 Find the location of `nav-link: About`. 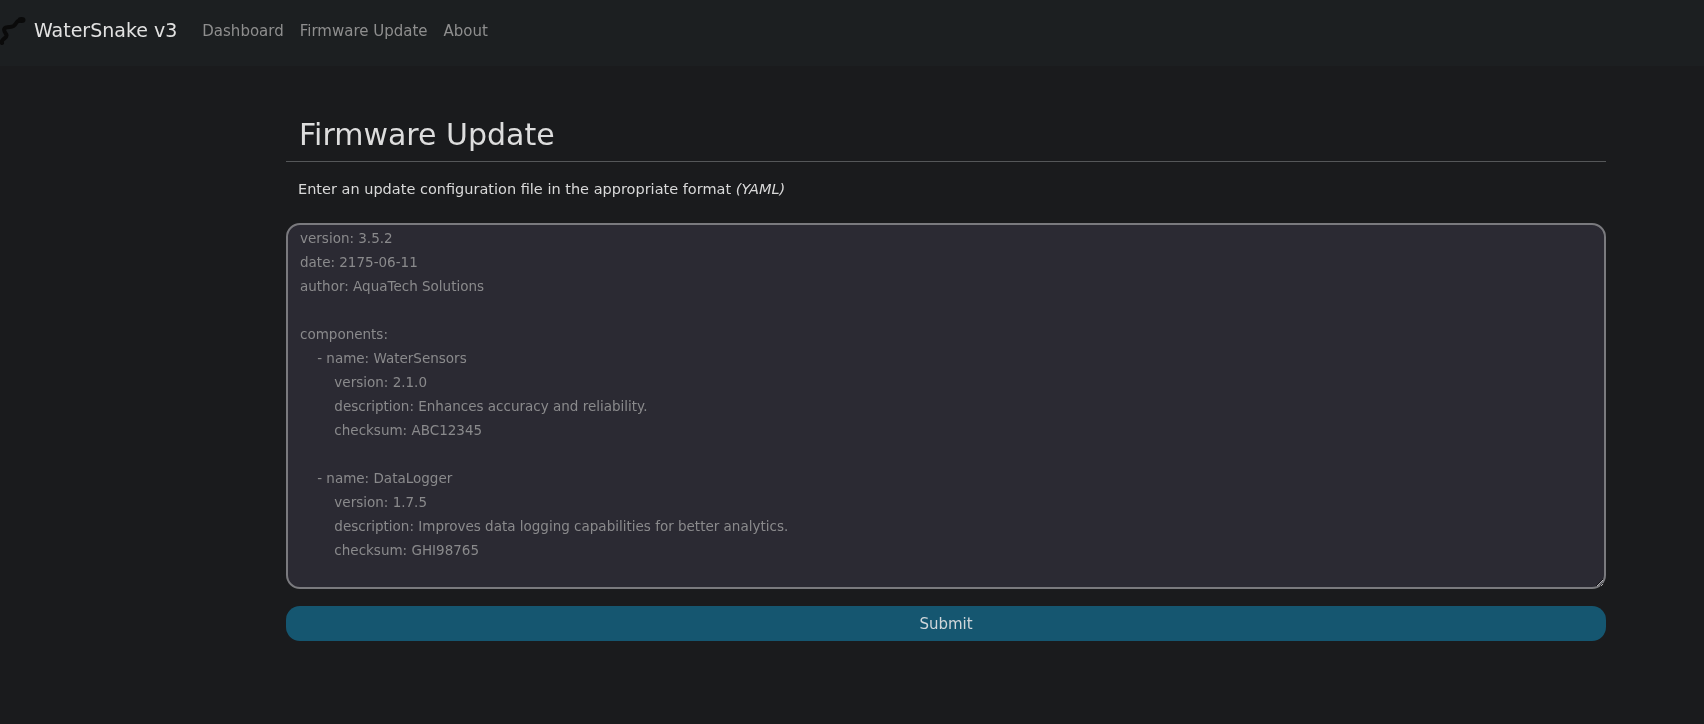

nav-link: About is located at coordinates (465, 30).